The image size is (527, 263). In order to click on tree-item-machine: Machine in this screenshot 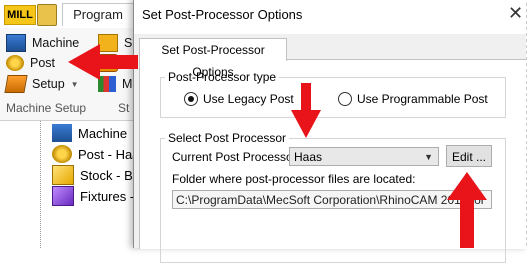, I will do `click(89, 133)`.